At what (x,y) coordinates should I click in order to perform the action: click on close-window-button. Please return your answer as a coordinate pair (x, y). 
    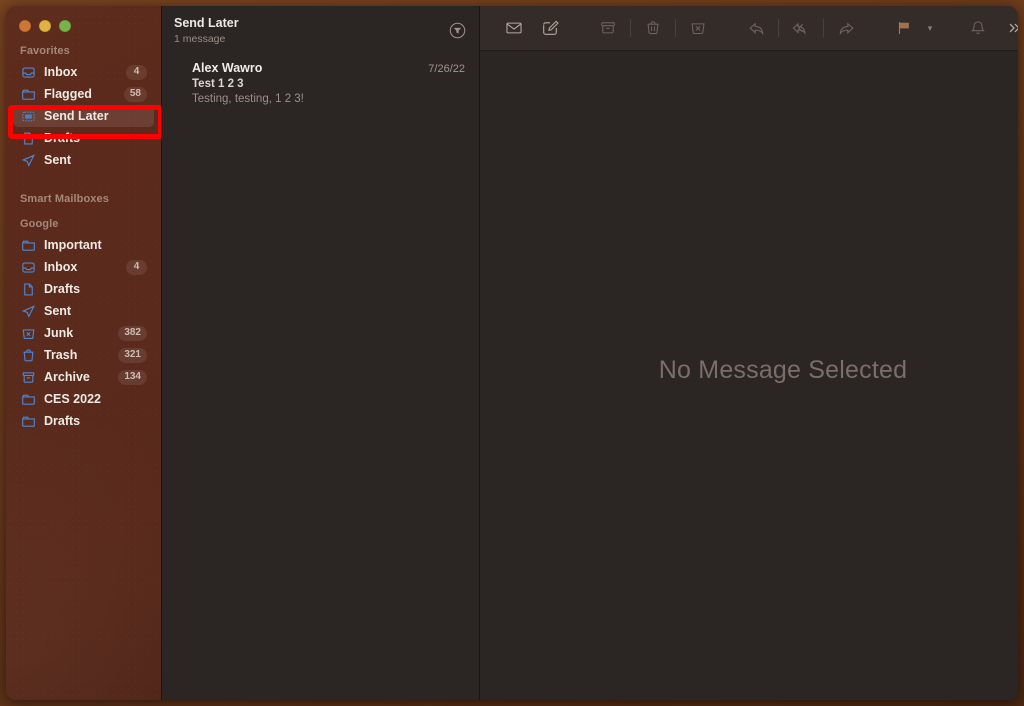
    Looking at the image, I should click on (25, 26).